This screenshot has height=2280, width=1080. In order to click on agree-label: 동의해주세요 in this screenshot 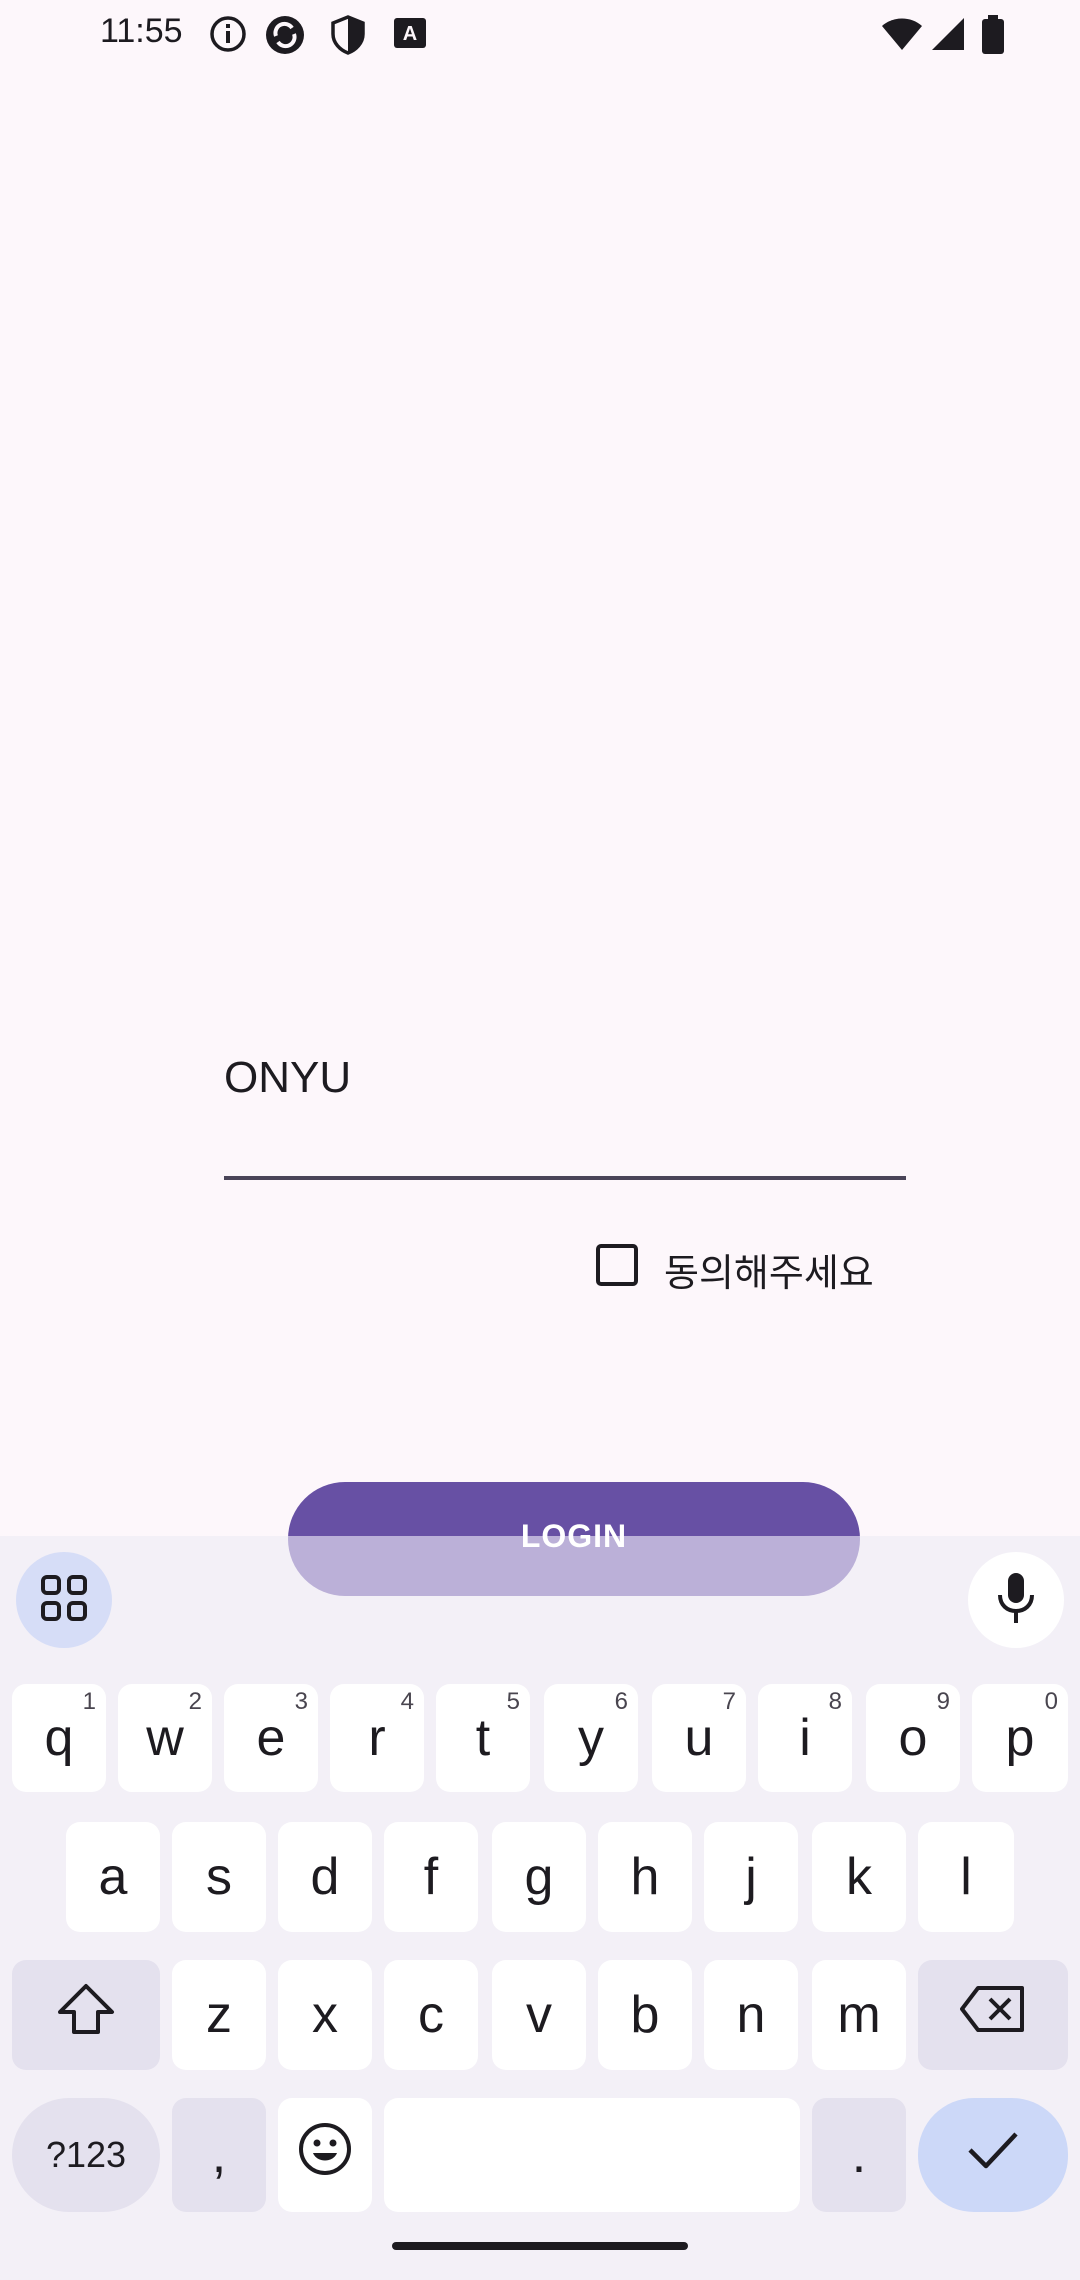, I will do `click(769, 1269)`.